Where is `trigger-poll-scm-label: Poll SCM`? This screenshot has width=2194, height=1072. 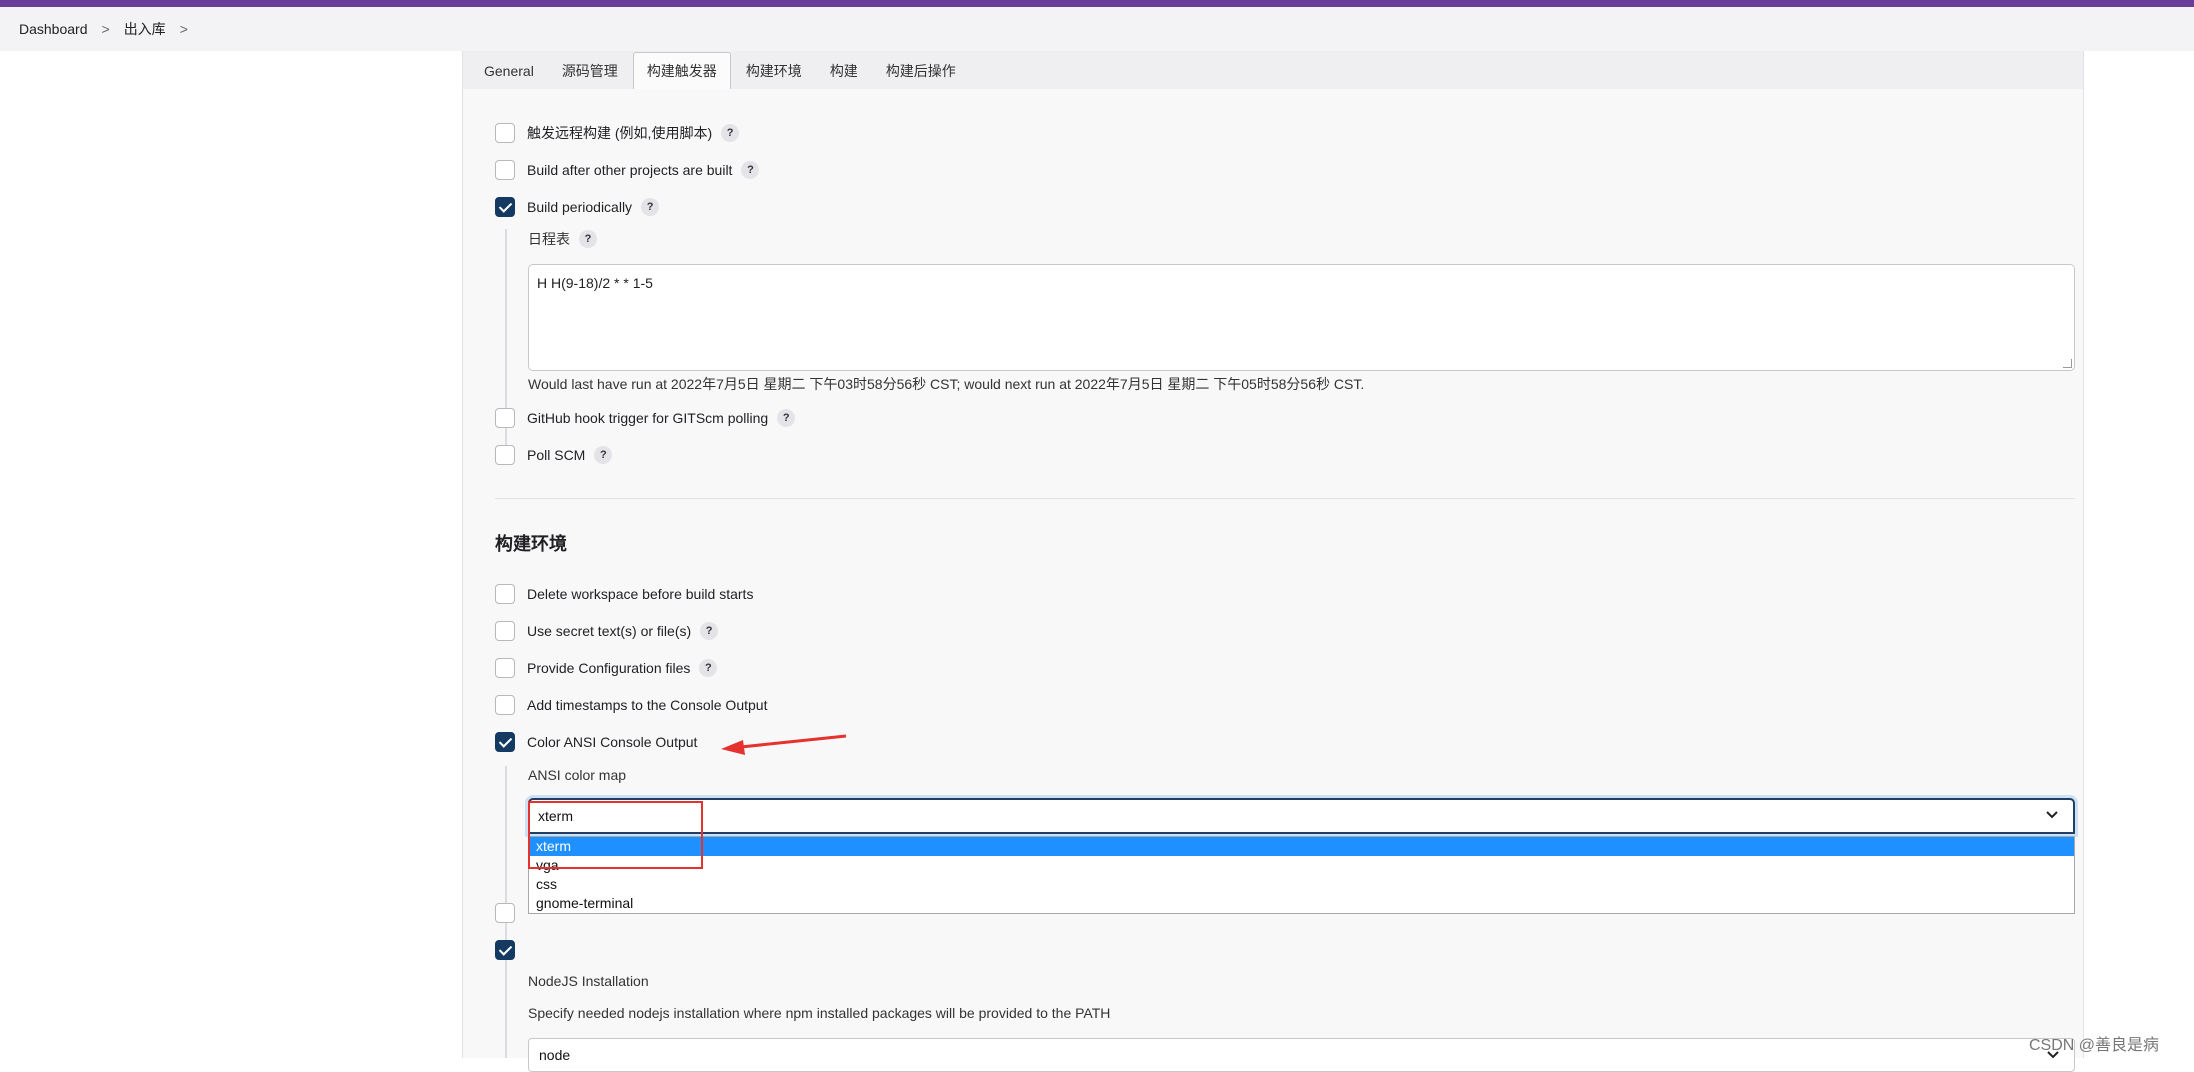
trigger-poll-scm-label: Poll SCM is located at coordinates (556, 455).